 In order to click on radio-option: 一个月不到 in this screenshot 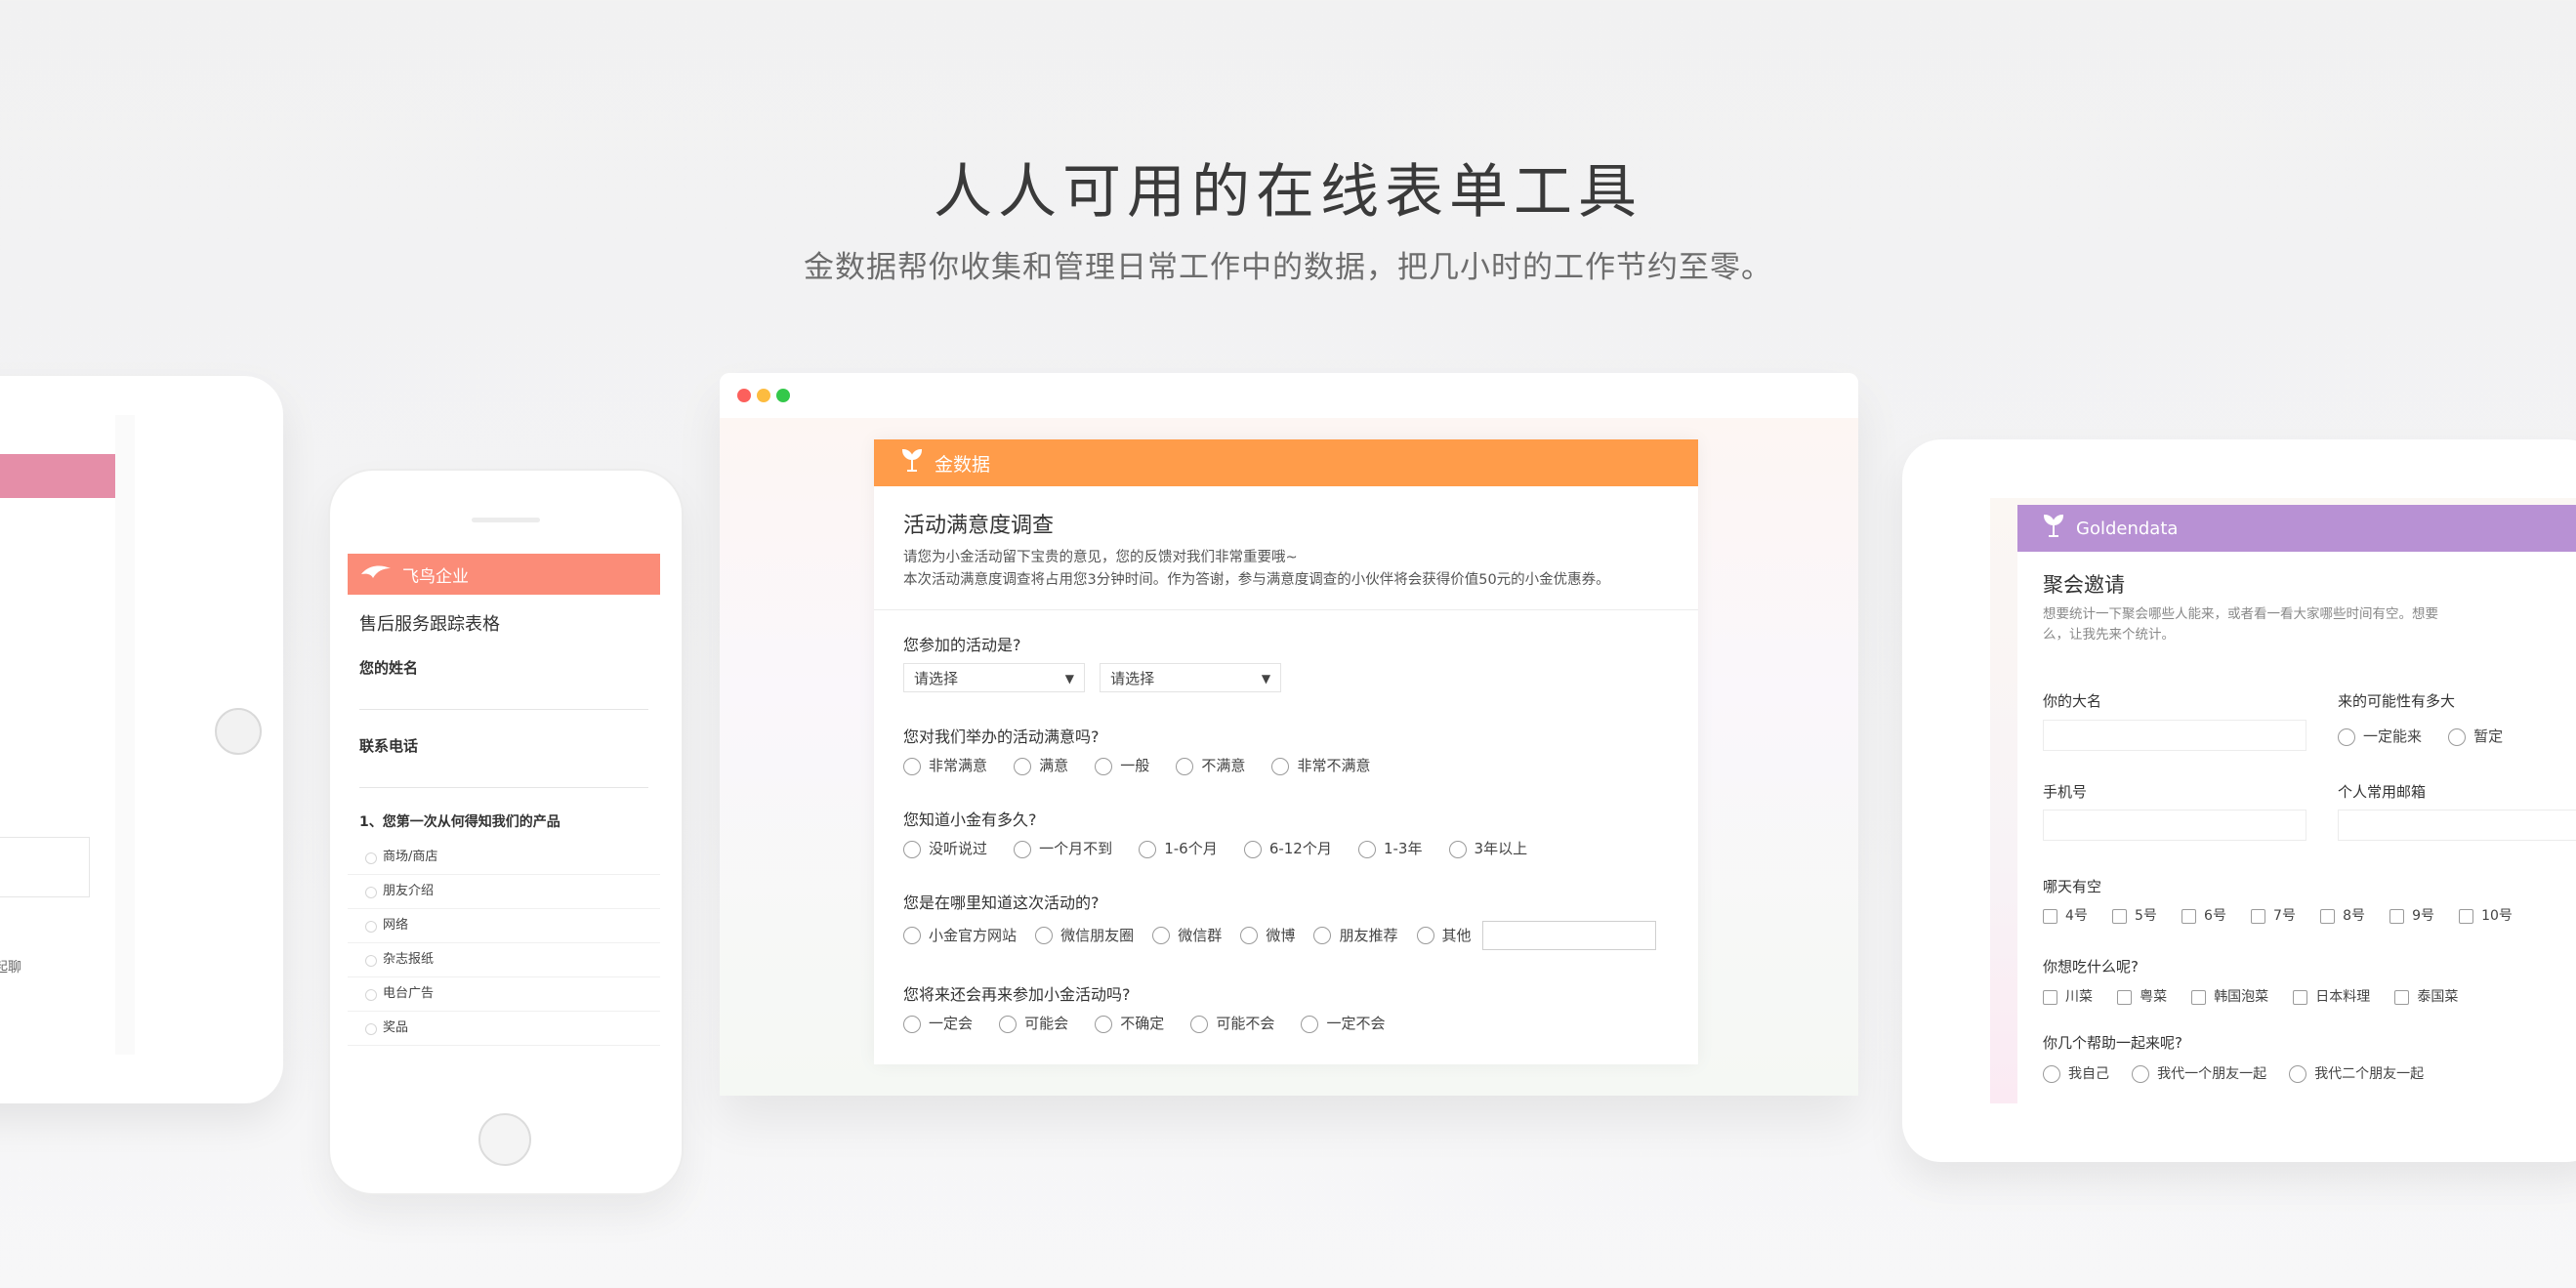, I will do `click(1063, 848)`.